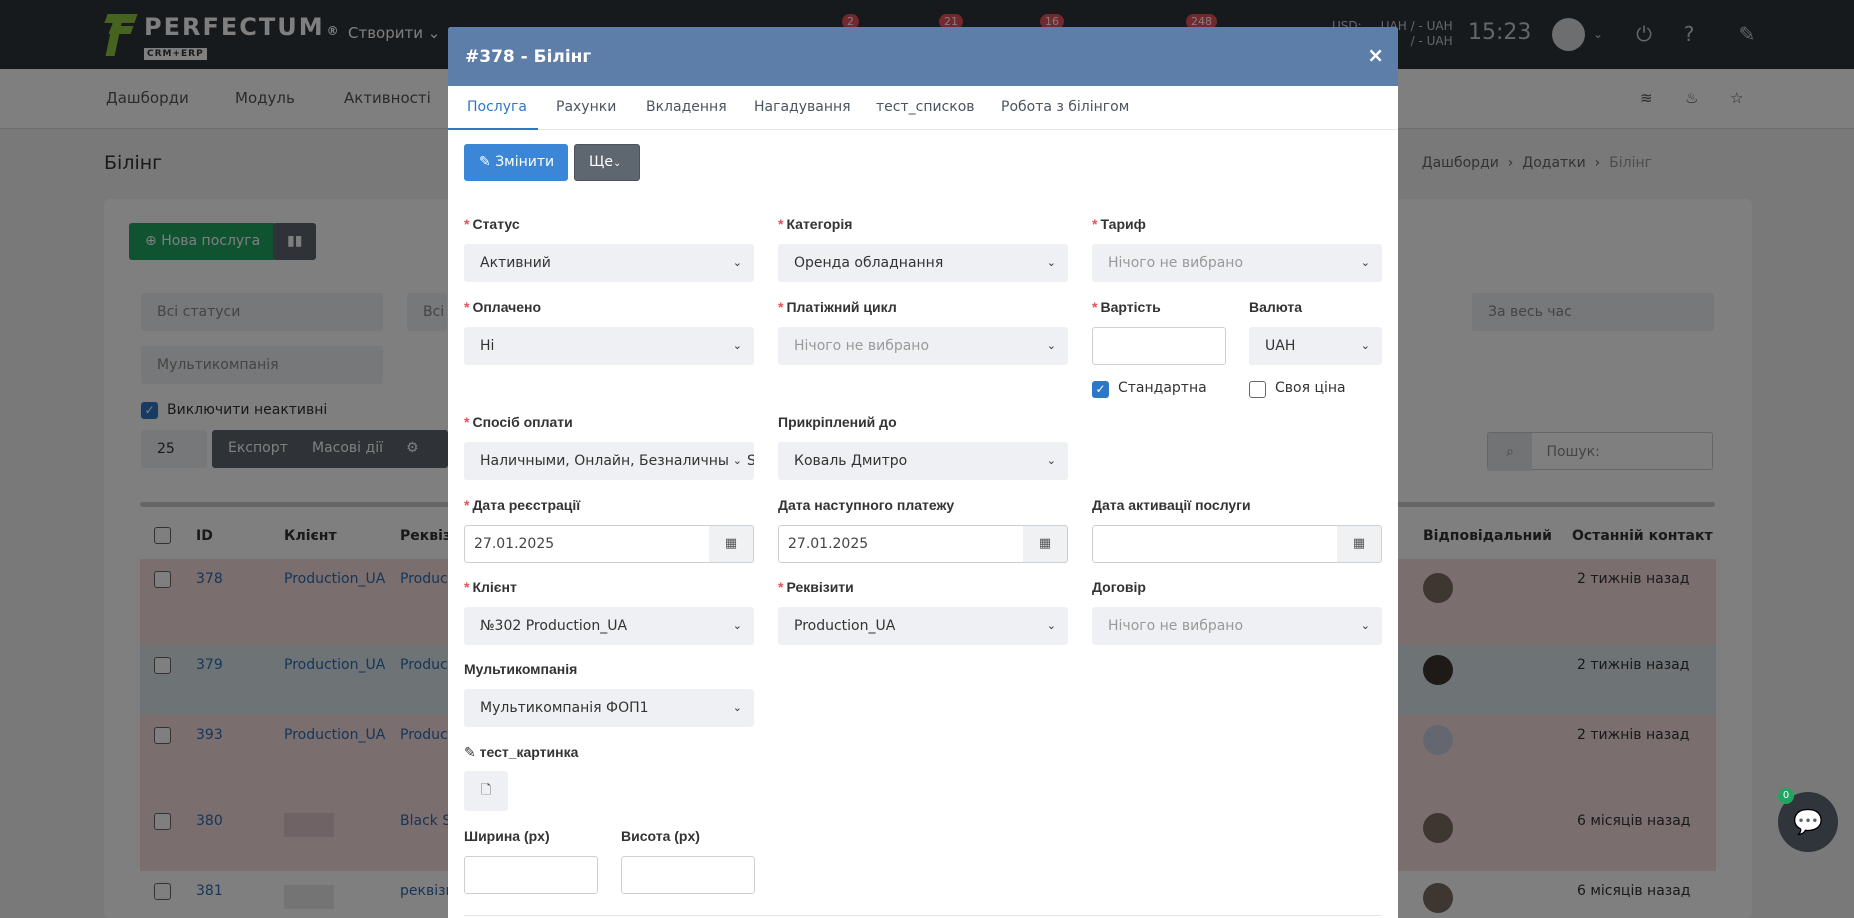 This screenshot has height=918, width=1854. Describe the element at coordinates (1065, 107) in the screenshot. I see `tab-billing-work: Робота з білінгом` at that location.